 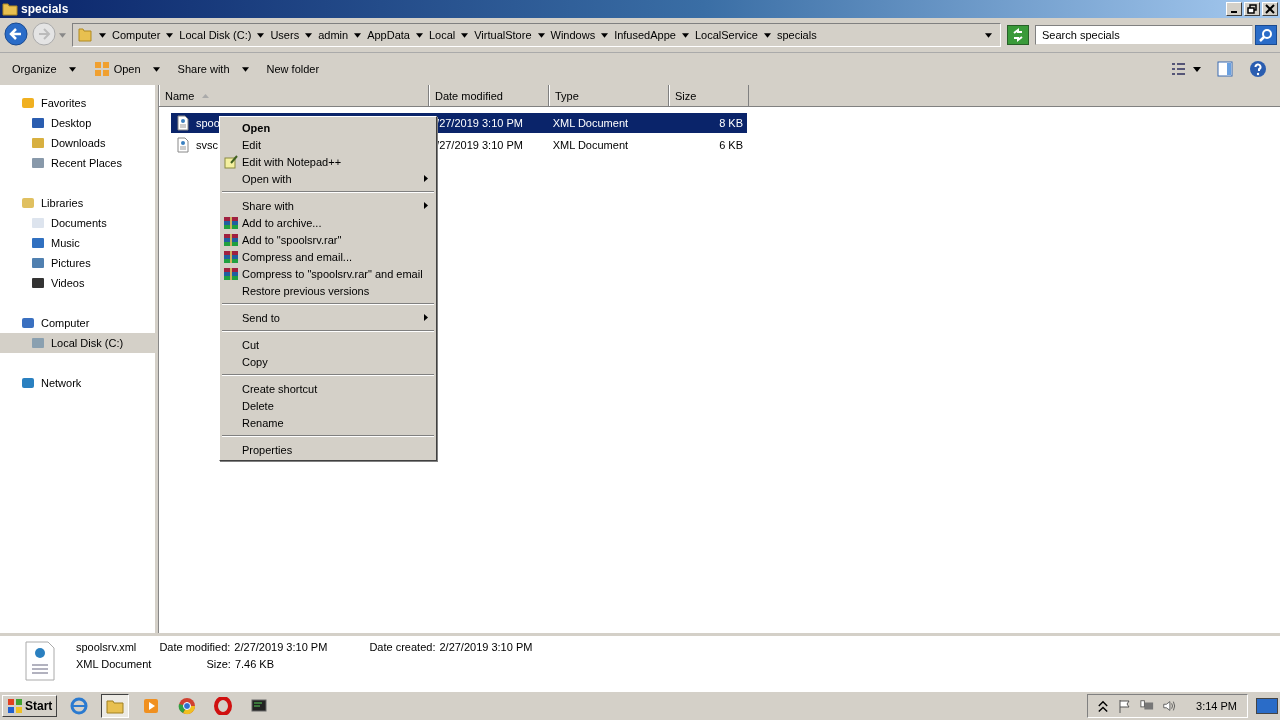 I want to click on sidebar-item: Documents, so click(x=77, y=223).